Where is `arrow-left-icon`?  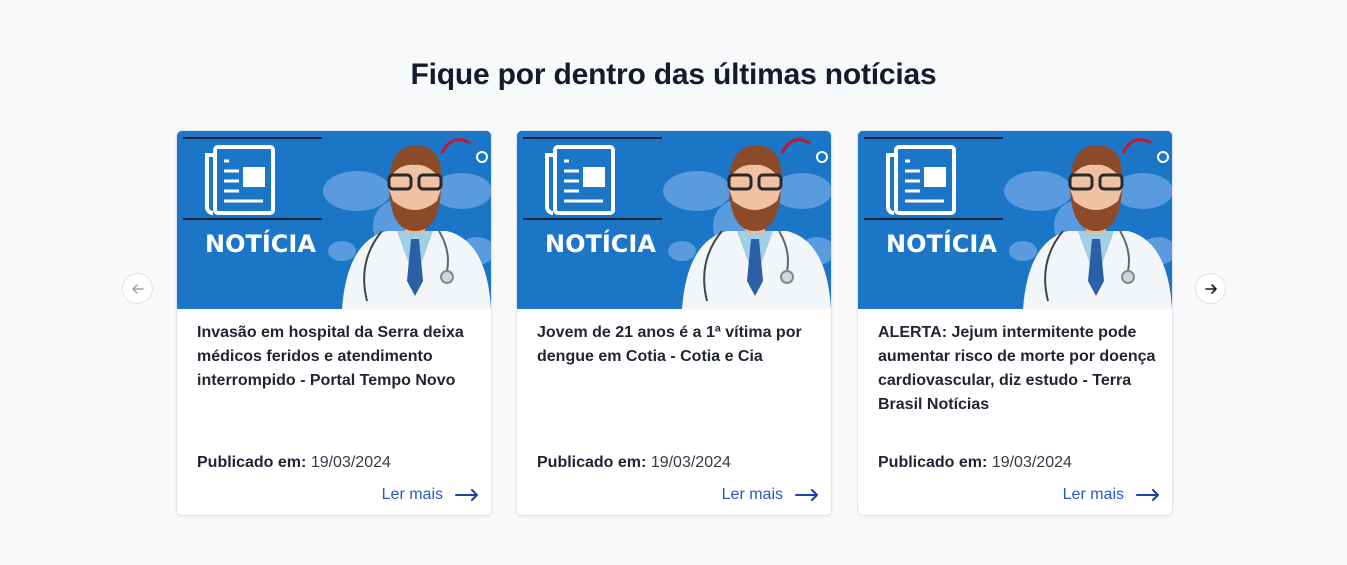 arrow-left-icon is located at coordinates (137, 288).